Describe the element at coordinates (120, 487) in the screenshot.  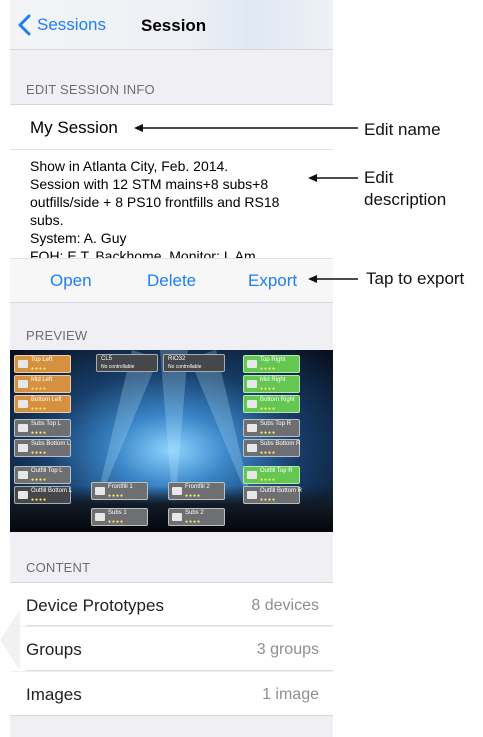
I see `tile-label: Frontfill 1` at that location.